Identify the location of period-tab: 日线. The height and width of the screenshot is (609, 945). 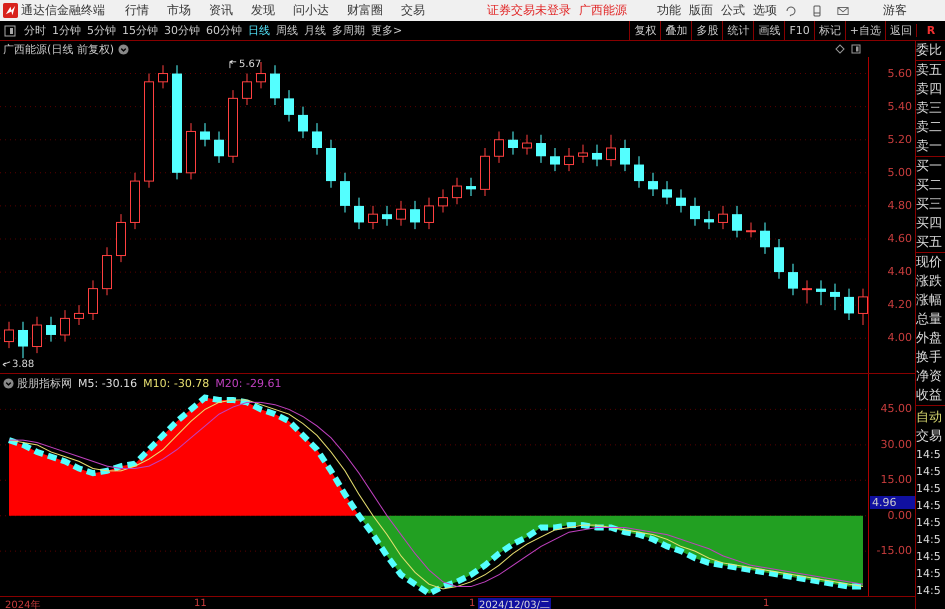
(259, 30).